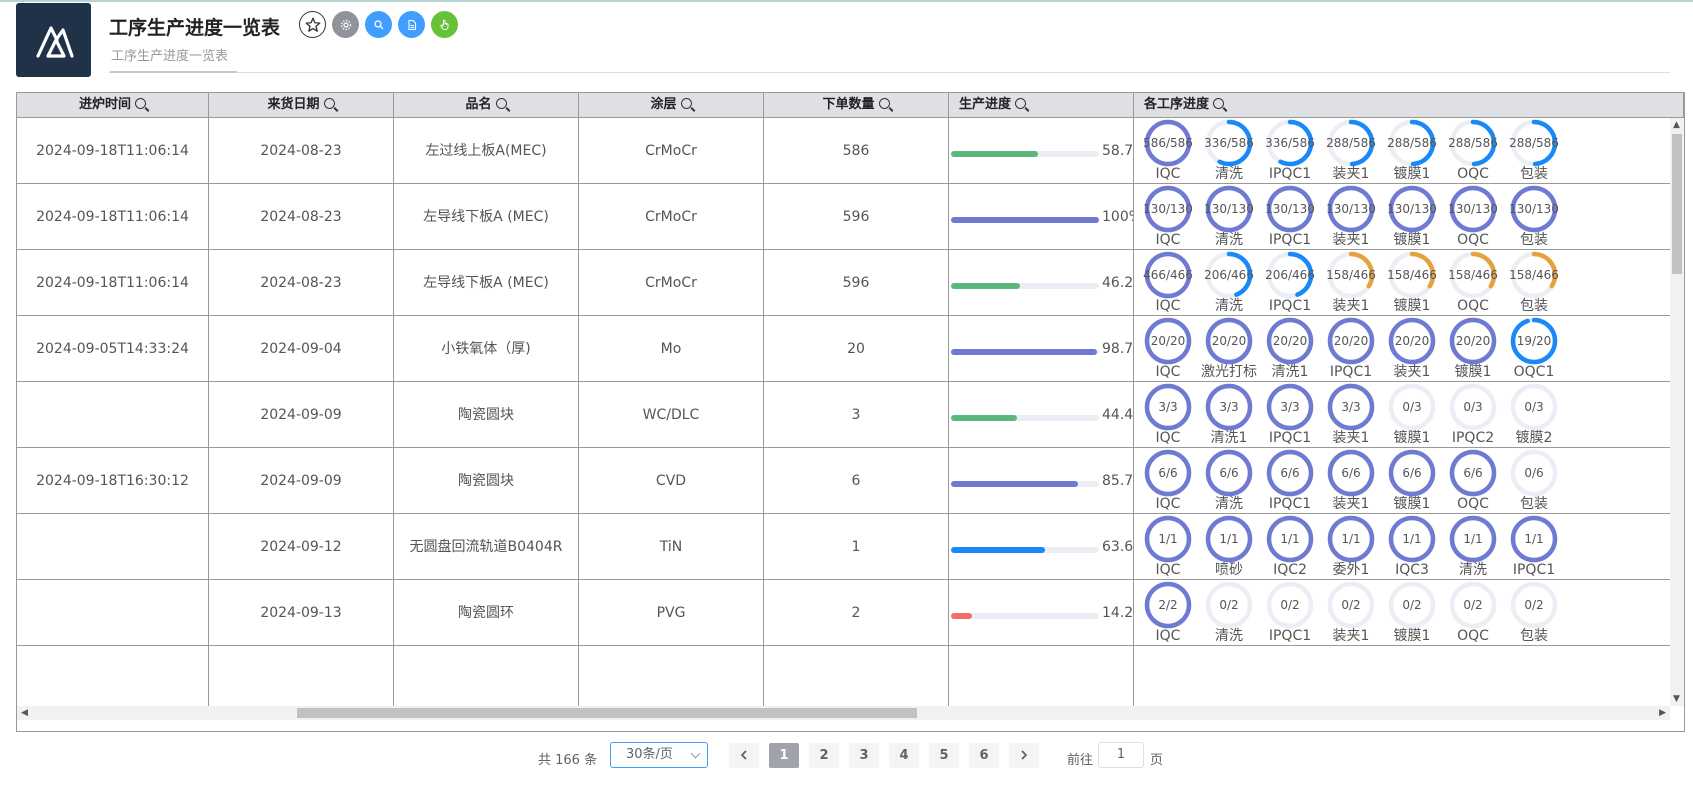  I want to click on vertical-scrollbar: ▲ ▼, so click(1677, 412).